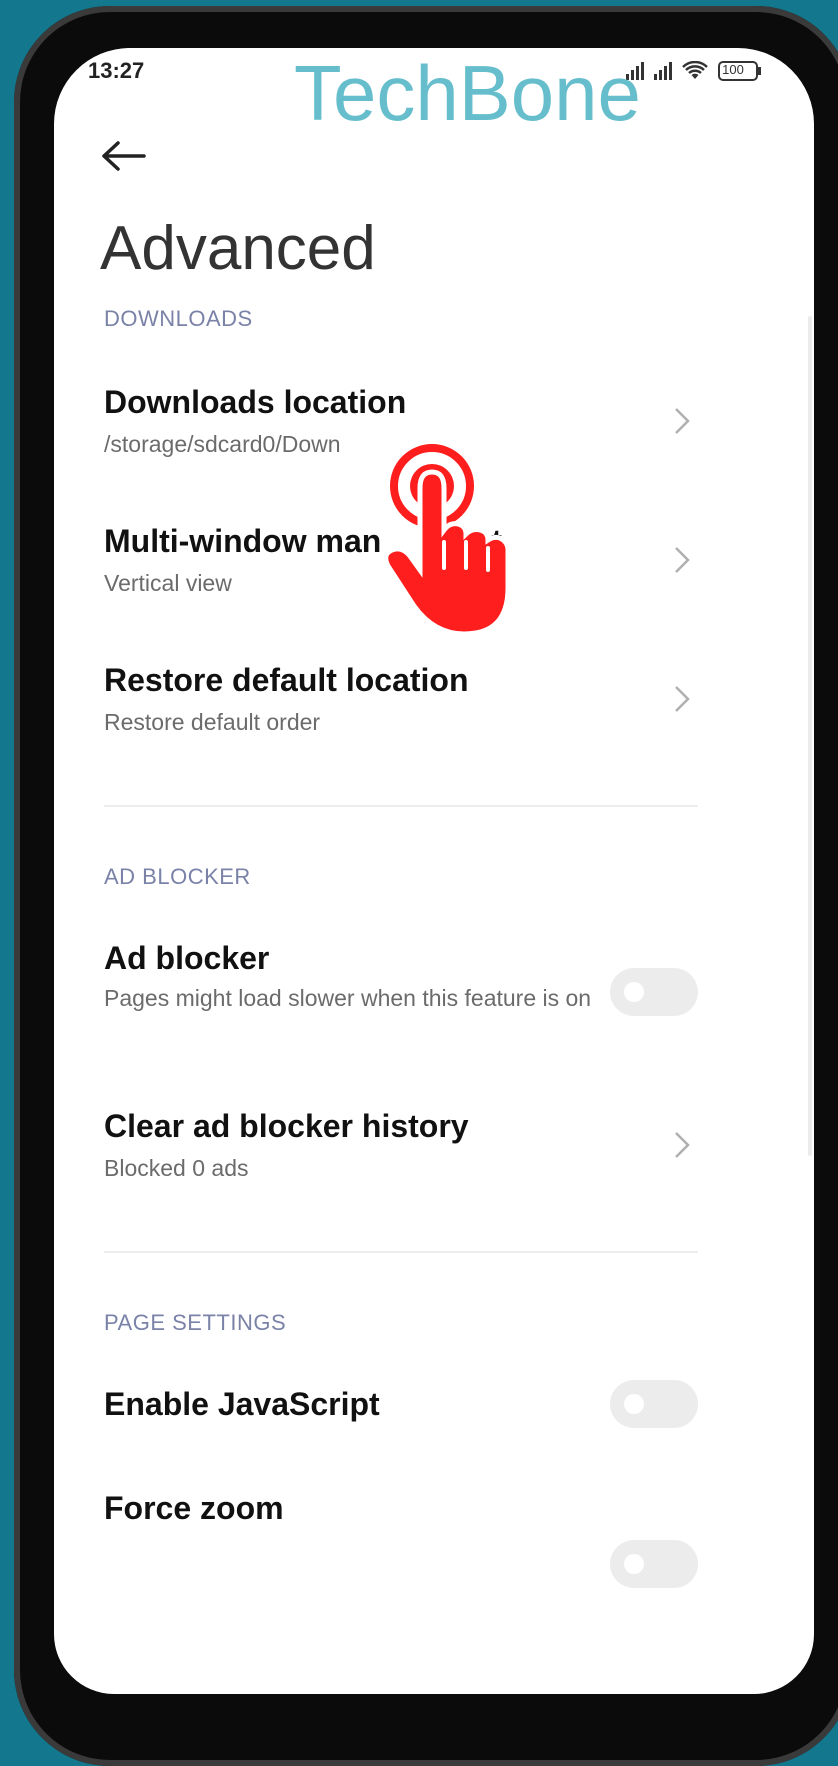 The height and width of the screenshot is (1766, 838). Describe the element at coordinates (404, 1528) in the screenshot. I see `force-zoom-item: Force zoom` at that location.